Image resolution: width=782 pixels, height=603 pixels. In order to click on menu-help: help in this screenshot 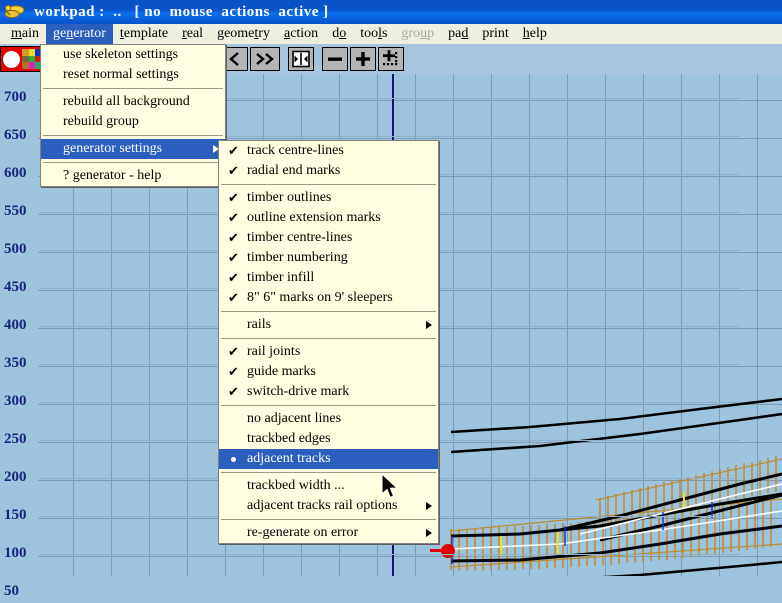, I will do `click(535, 34)`.